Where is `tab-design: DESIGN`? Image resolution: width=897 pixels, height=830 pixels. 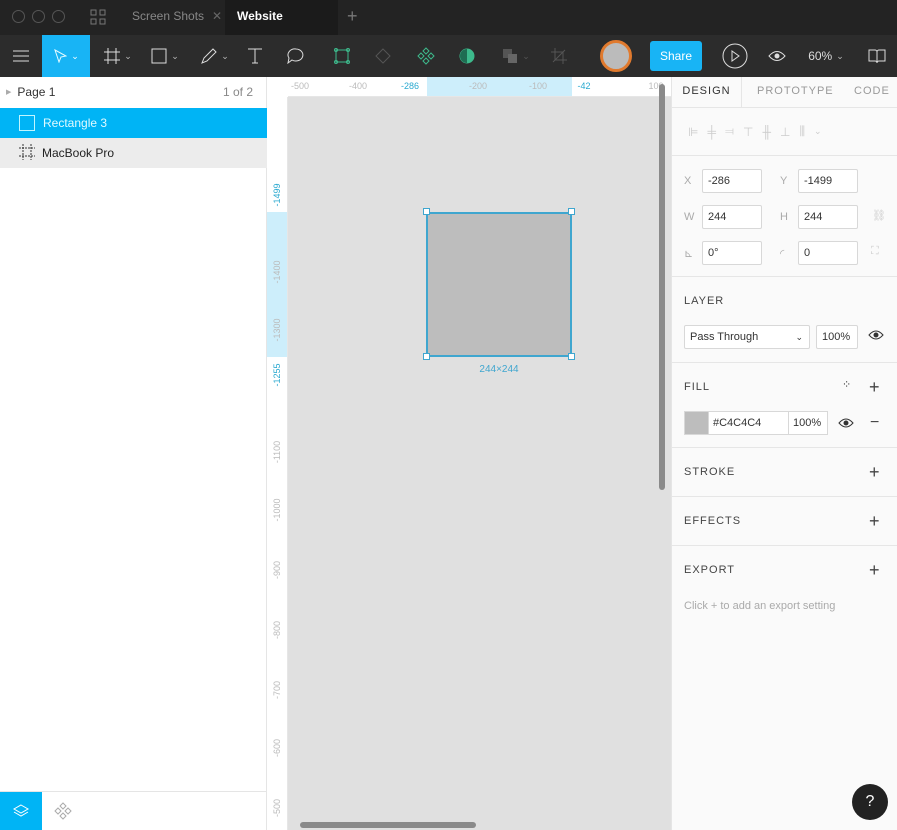
tab-design: DESIGN is located at coordinates (707, 92).